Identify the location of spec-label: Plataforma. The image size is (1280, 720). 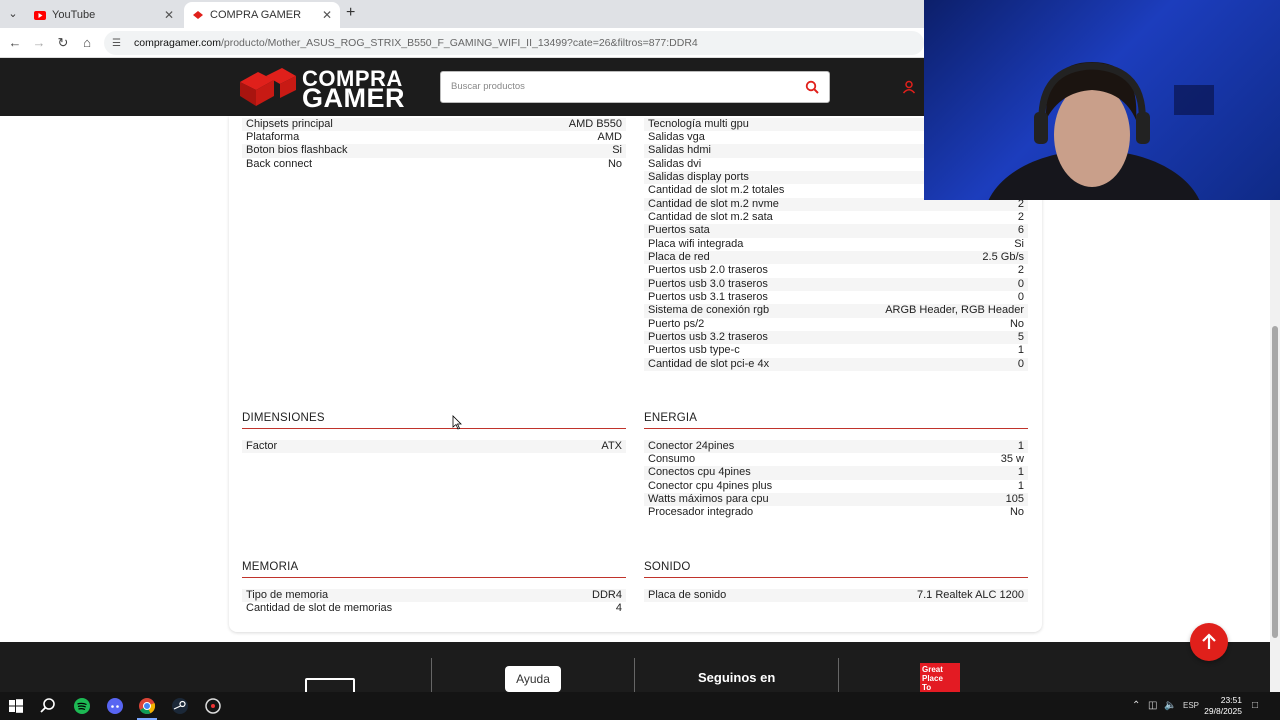
(273, 136).